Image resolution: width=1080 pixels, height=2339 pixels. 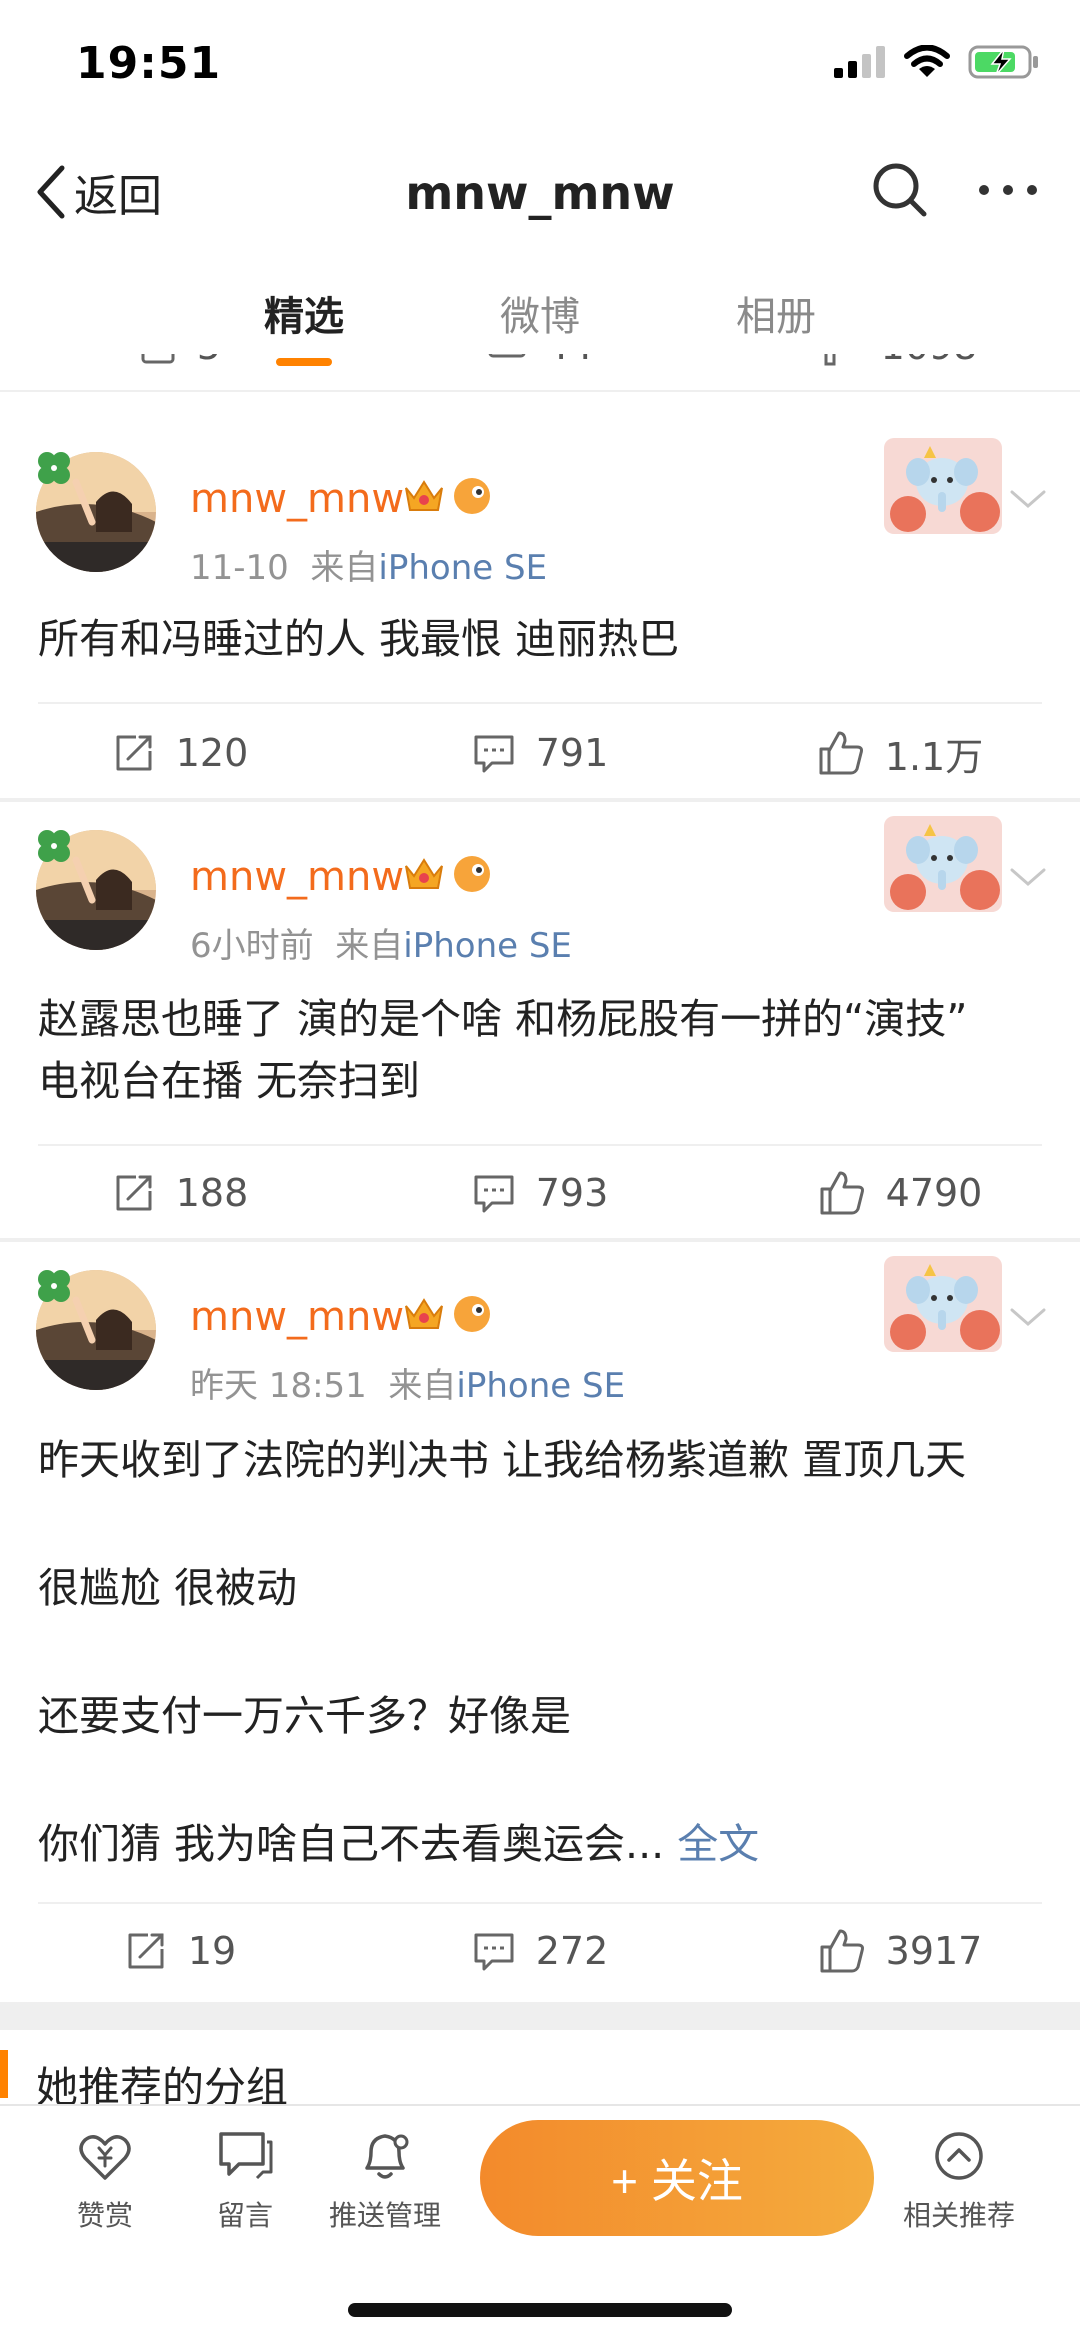 I want to click on tab-weibo-label: 微博, so click(x=540, y=317).